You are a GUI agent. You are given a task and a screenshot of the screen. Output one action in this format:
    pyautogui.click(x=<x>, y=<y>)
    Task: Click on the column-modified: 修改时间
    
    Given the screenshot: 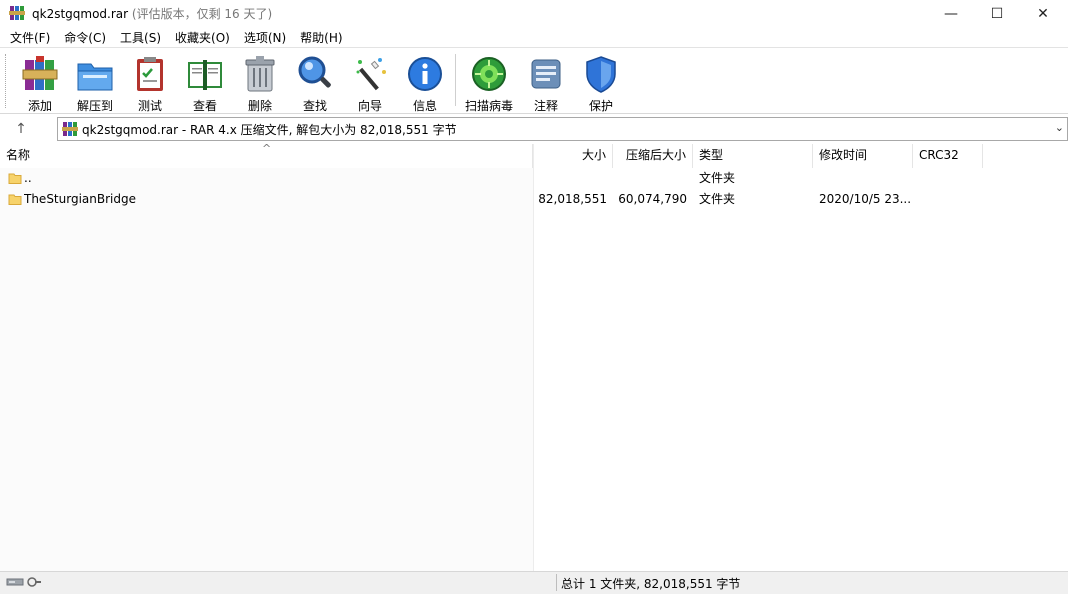 What is the action you would take?
    pyautogui.click(x=863, y=156)
    